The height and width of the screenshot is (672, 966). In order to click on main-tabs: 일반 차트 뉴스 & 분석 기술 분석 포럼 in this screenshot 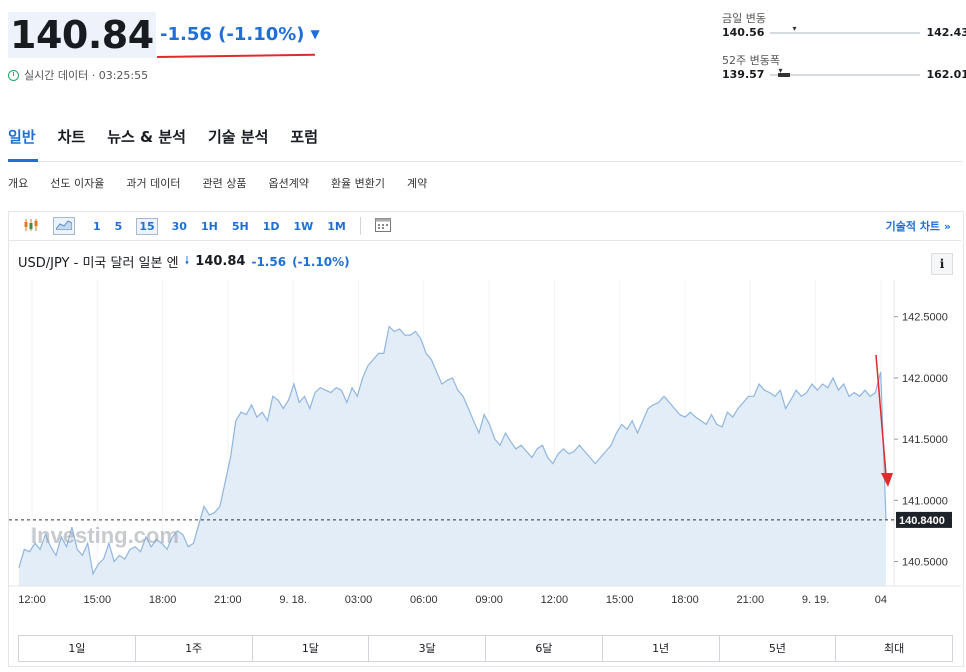, I will do `click(174, 136)`.